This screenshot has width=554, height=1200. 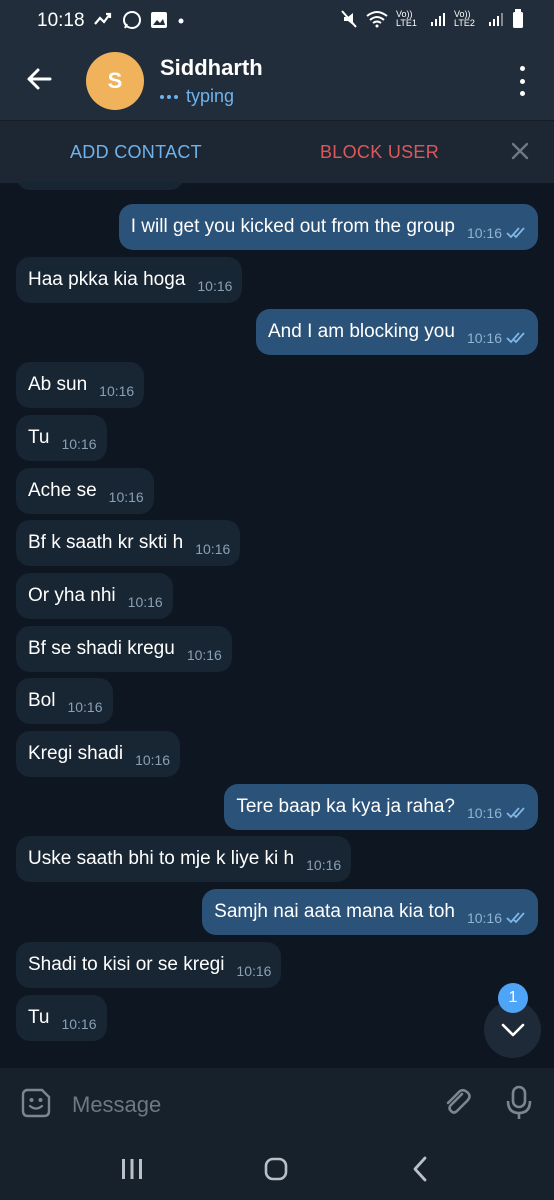 What do you see at coordinates (518, 18) in the screenshot?
I see `battery-icon` at bounding box center [518, 18].